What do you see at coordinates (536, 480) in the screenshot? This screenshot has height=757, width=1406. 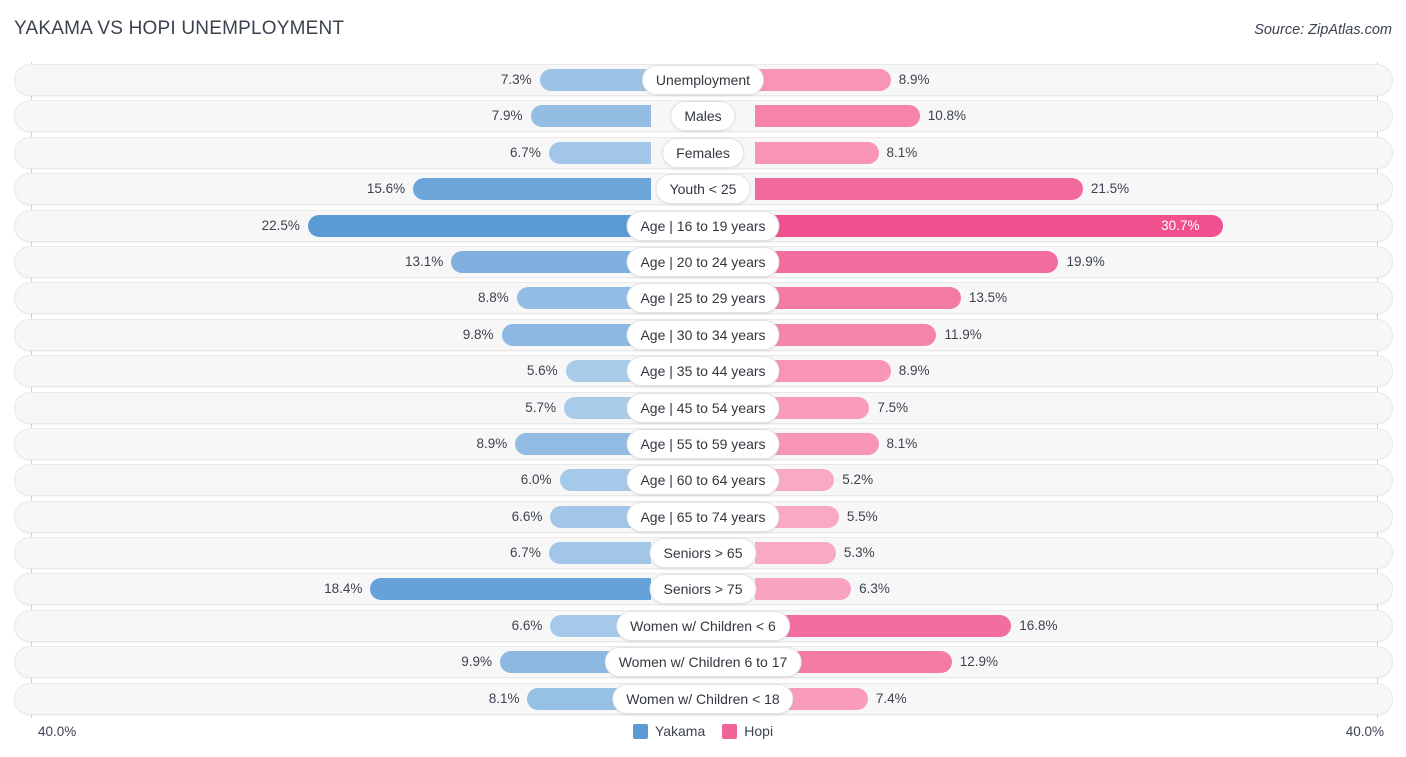 I see `value-label-yakama: 6.0%` at bounding box center [536, 480].